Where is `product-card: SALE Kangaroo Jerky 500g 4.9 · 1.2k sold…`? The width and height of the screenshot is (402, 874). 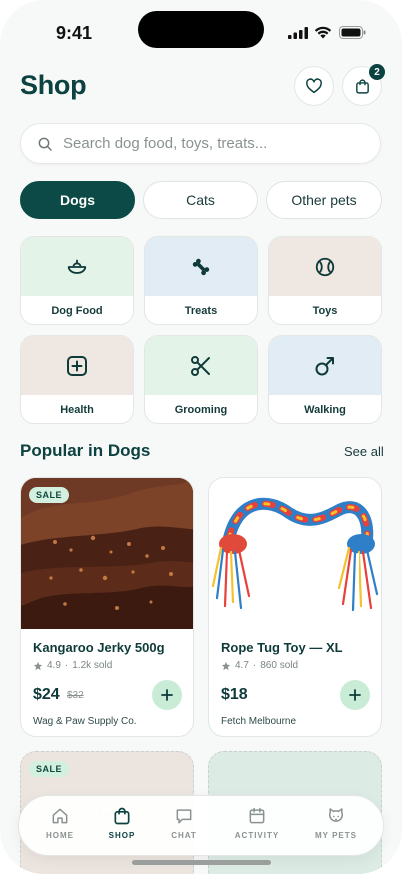
product-card: SALE Kangaroo Jerky 500g 4.9 · 1.2k sold… is located at coordinates (107, 607).